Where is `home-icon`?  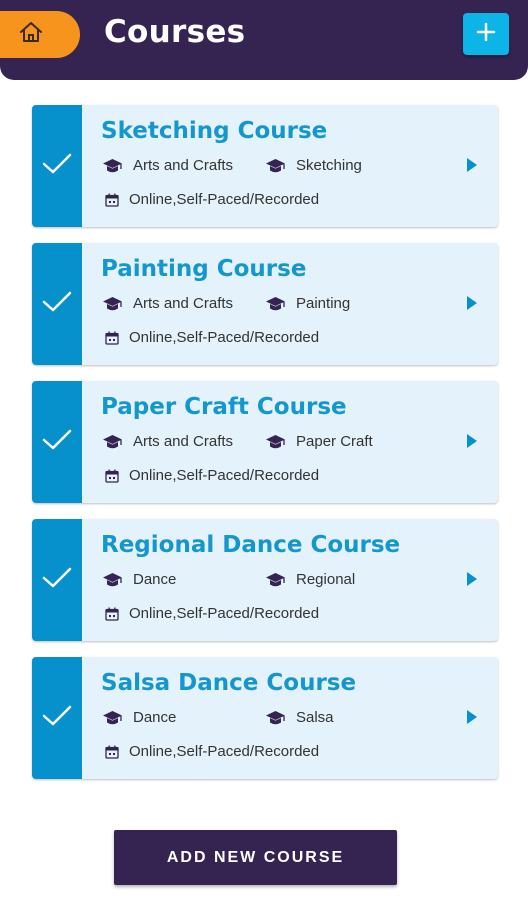
home-icon is located at coordinates (31, 34).